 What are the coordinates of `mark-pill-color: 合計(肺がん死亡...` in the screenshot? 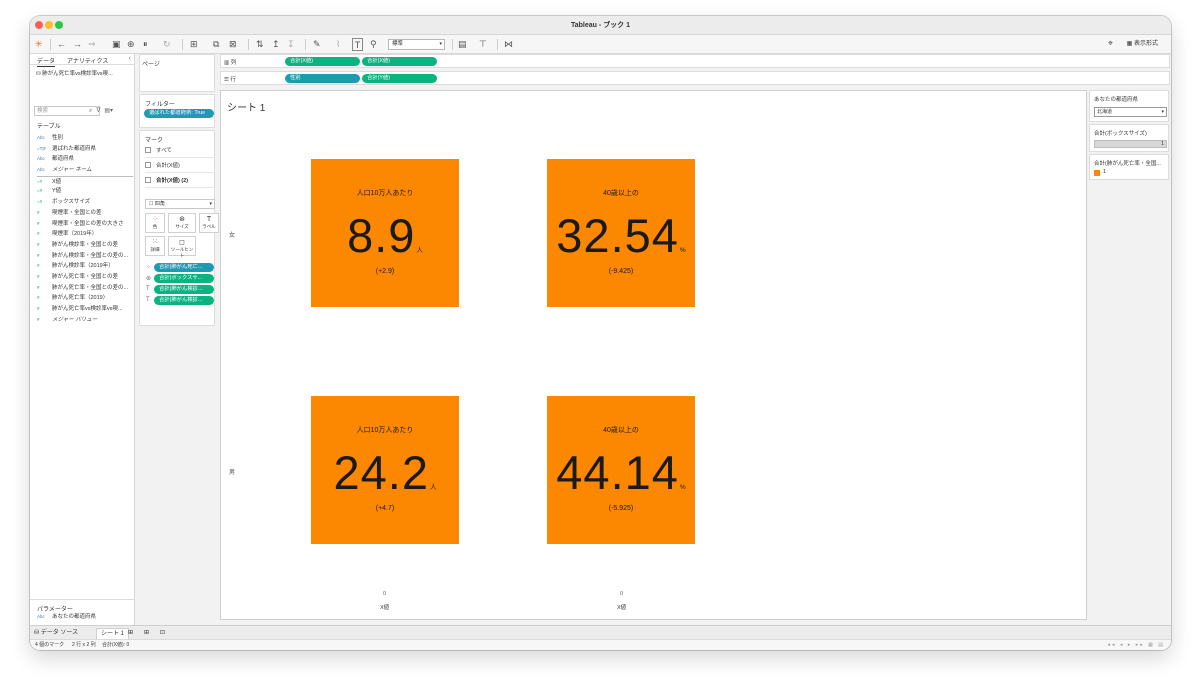 It's located at (184, 267).